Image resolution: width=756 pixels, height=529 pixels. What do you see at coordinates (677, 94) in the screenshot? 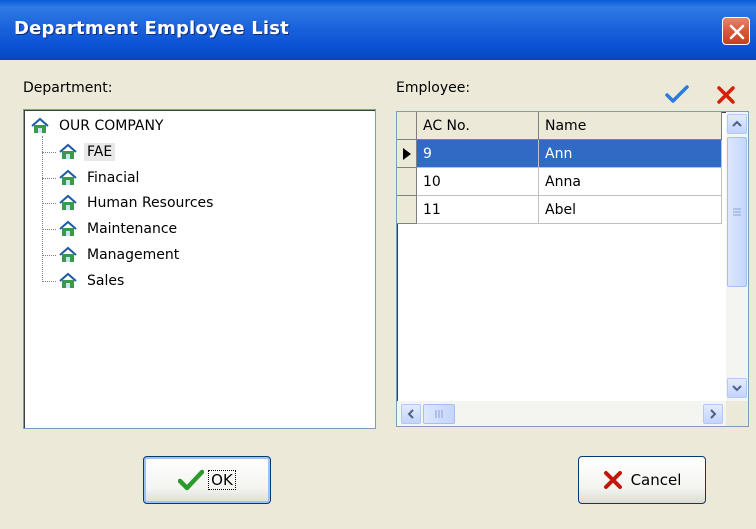
I see `confirm-check-icon` at bounding box center [677, 94].